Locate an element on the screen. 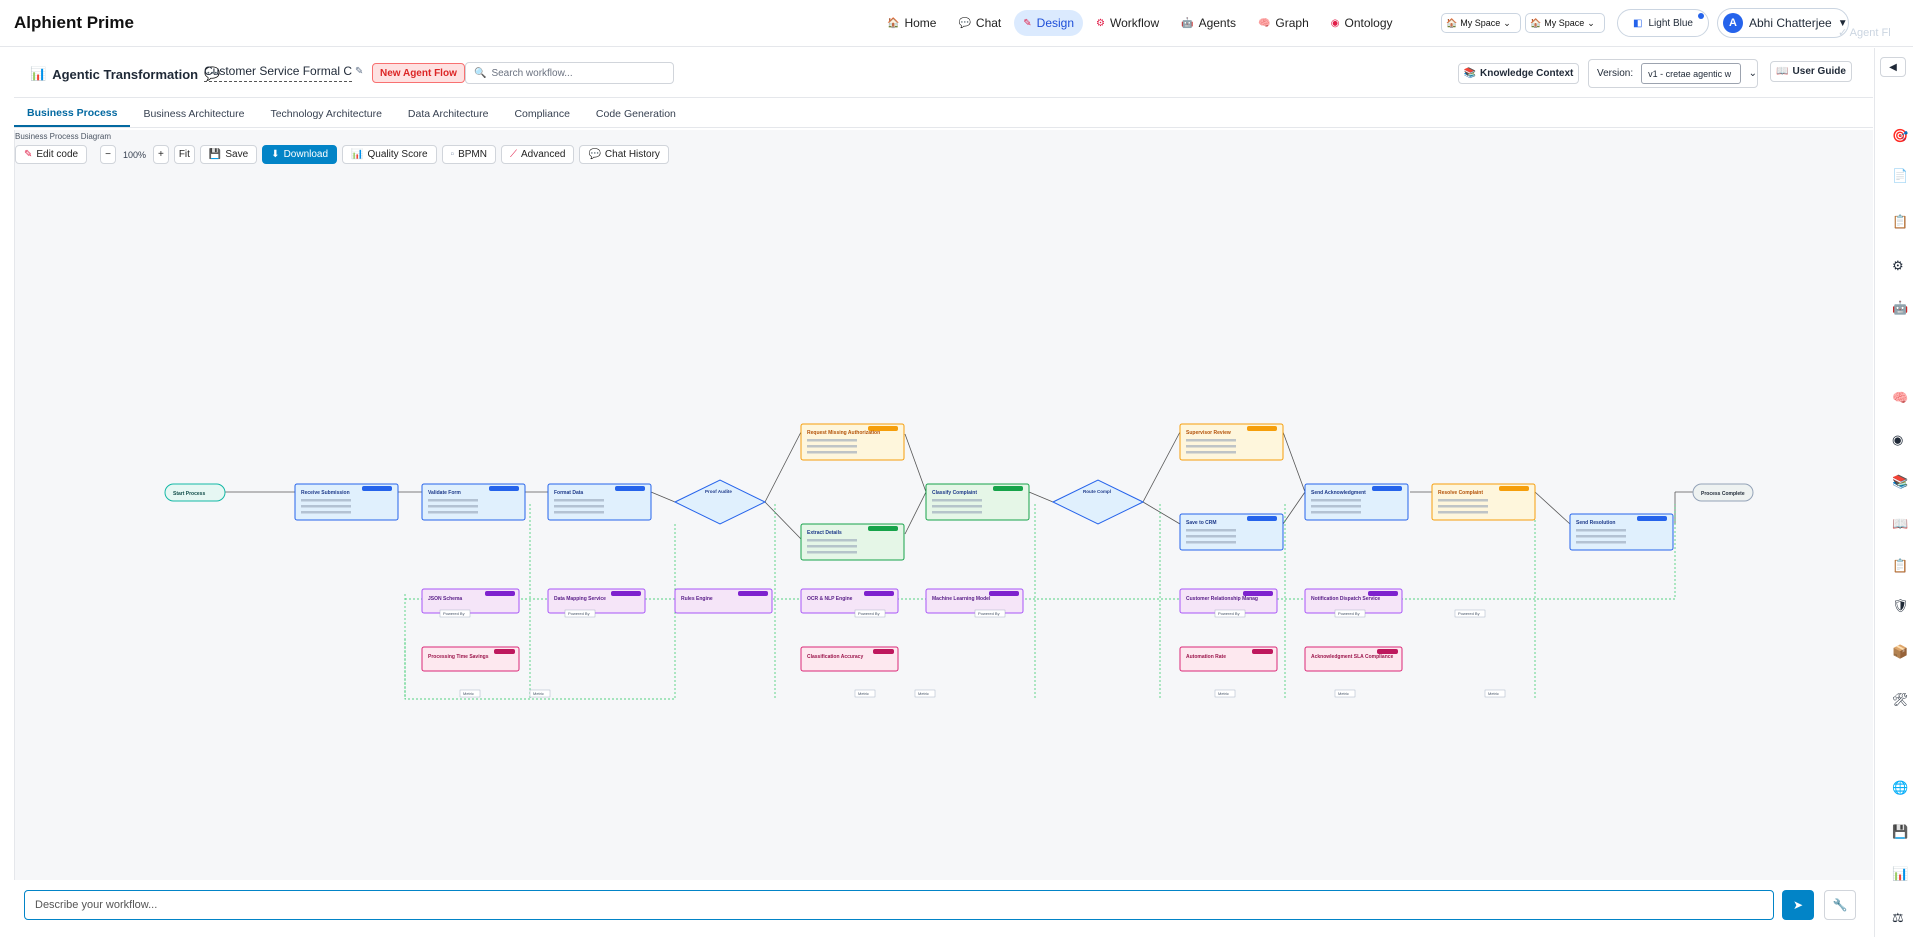  scale-icon: ⚖ is located at coordinates (1898, 918).